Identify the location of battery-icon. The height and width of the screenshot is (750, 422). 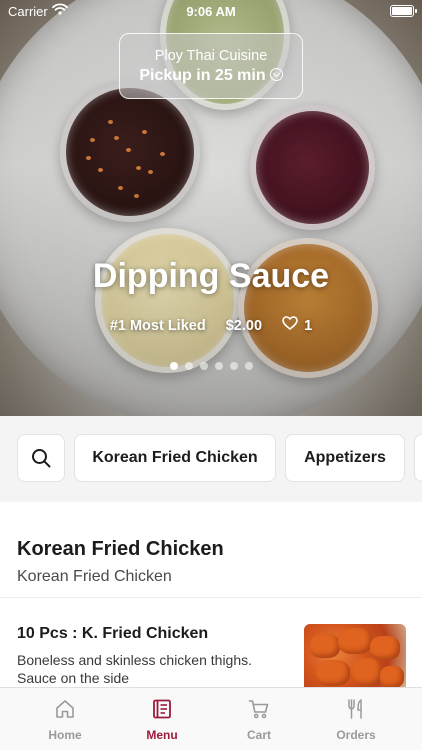
(403, 11).